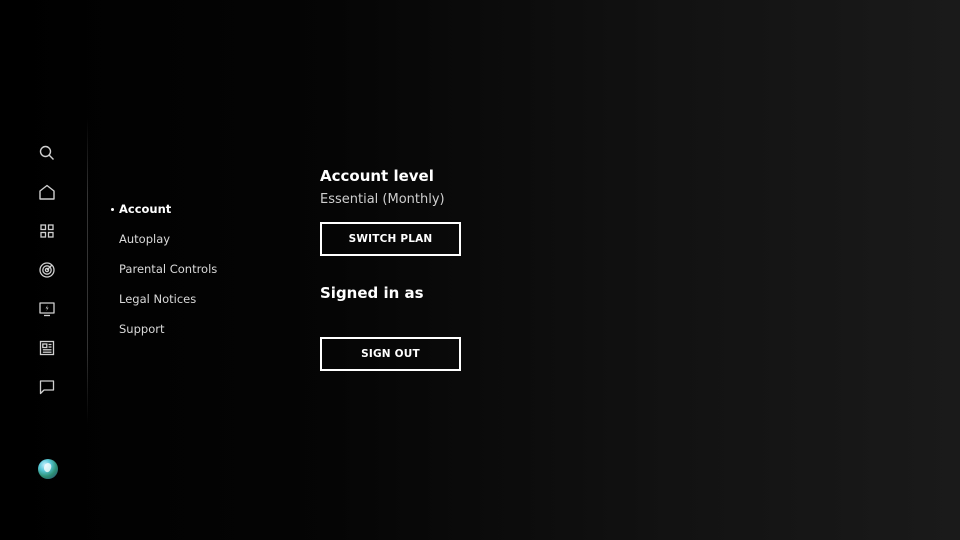 The height and width of the screenshot is (540, 960). What do you see at coordinates (47, 309) in the screenshot?
I see `tv-icon` at bounding box center [47, 309].